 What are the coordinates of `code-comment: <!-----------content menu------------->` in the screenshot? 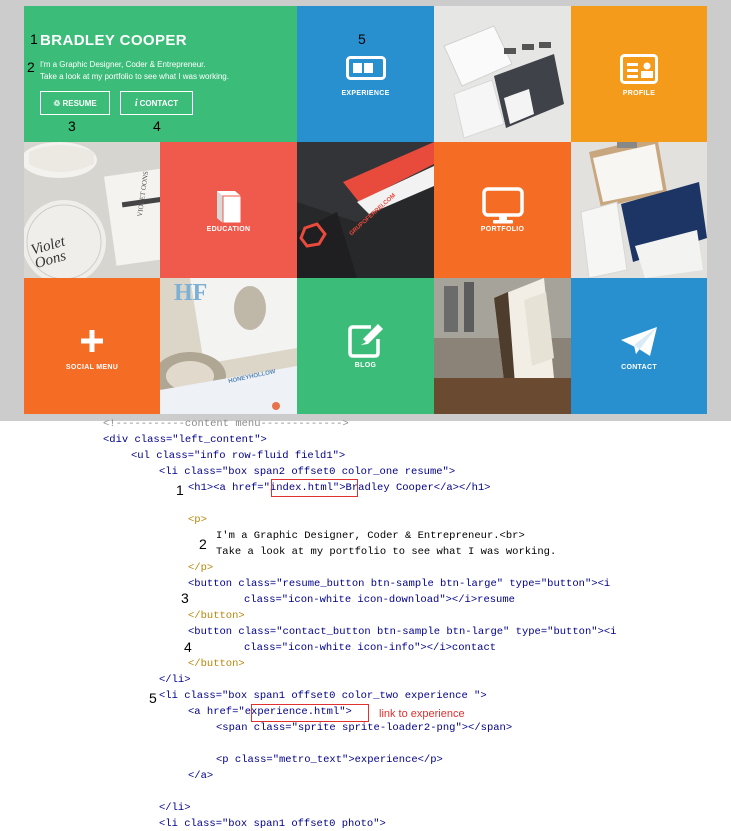 It's located at (226, 424).